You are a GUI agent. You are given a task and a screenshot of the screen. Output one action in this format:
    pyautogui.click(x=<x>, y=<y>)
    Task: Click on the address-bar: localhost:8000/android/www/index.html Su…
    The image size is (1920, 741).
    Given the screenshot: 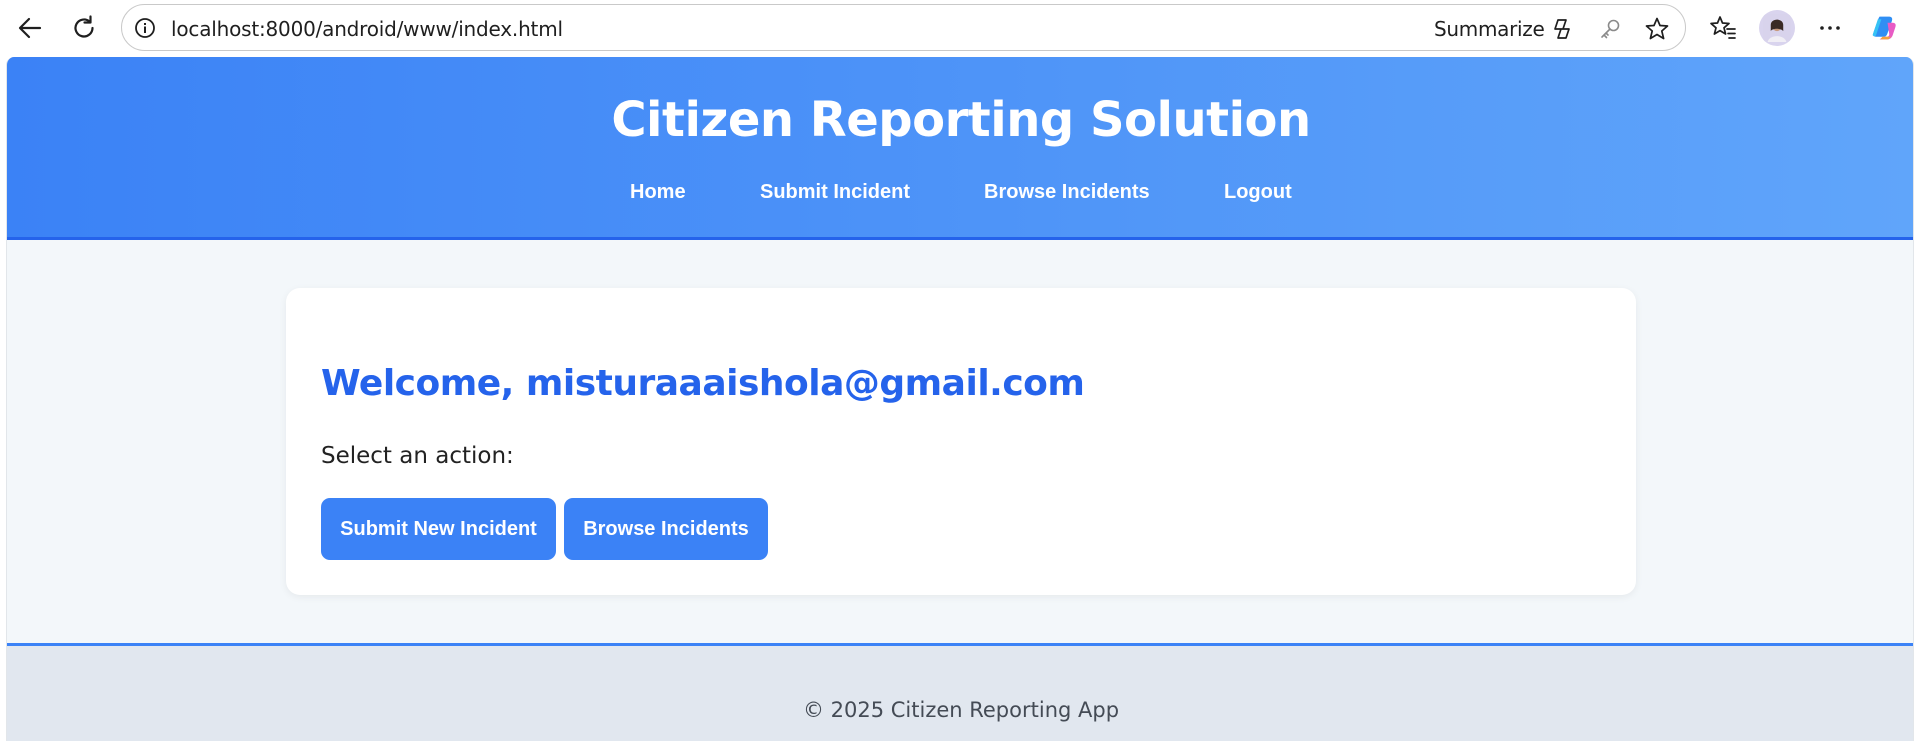 What is the action you would take?
    pyautogui.click(x=903, y=27)
    